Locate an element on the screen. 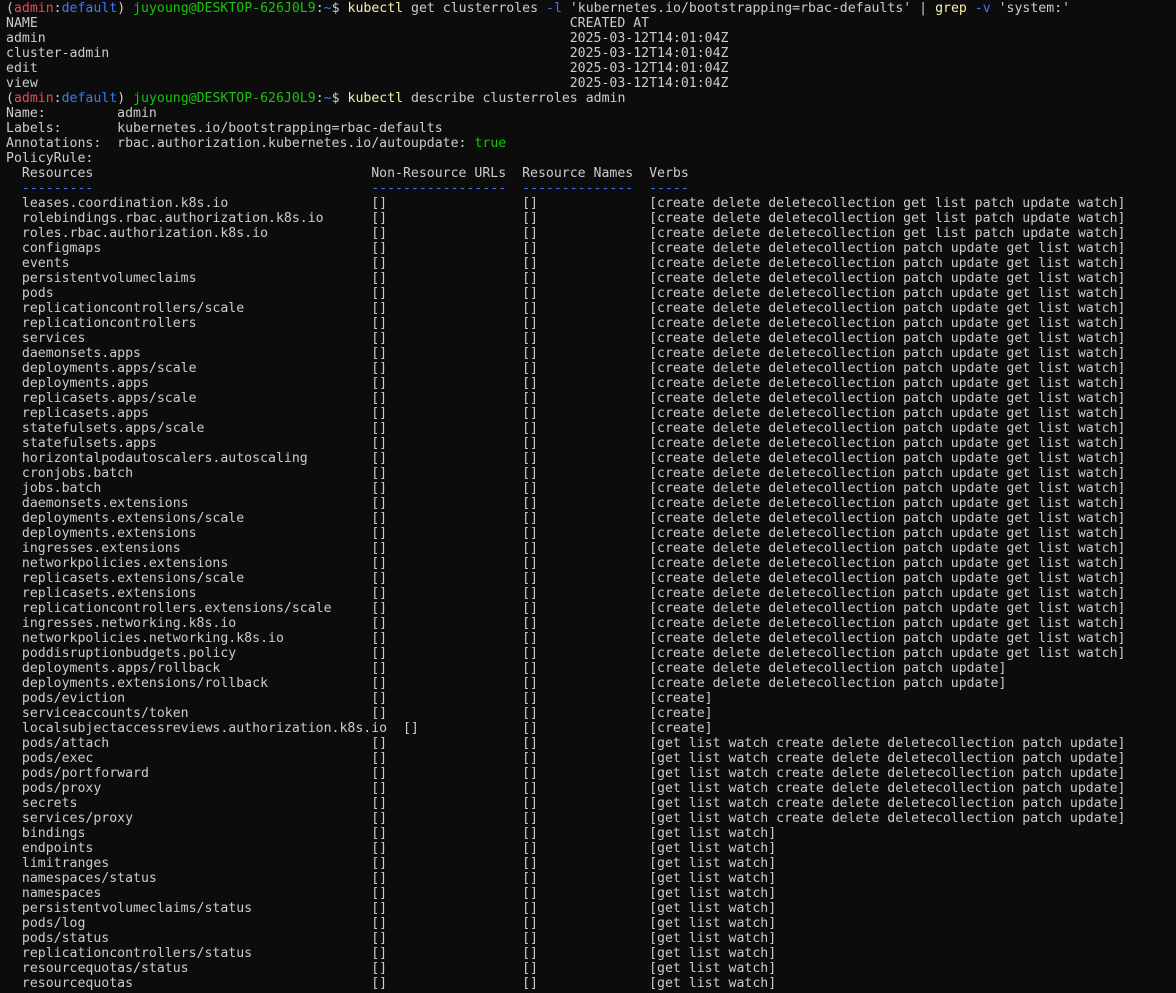 The image size is (1176, 993). terminal-text-segment: namespaces/status [] [] [get list watch] is located at coordinates (391, 878).